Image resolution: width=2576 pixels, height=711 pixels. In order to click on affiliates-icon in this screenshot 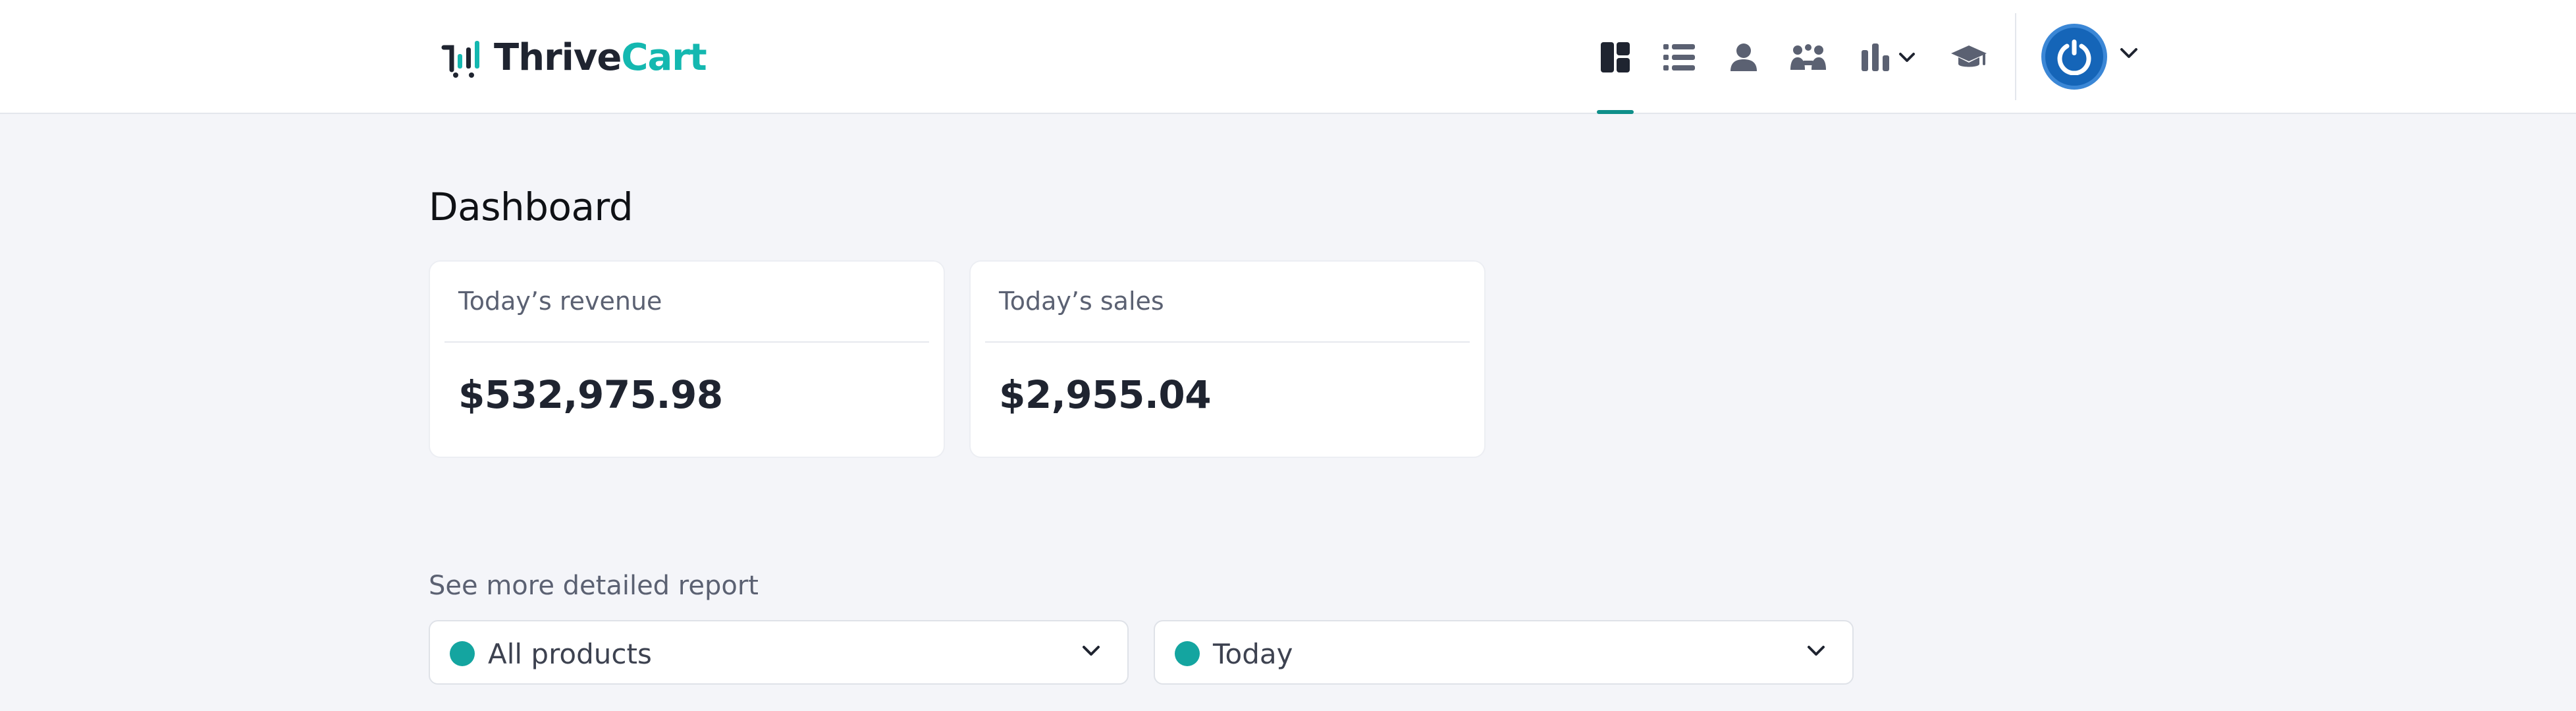, I will do `click(1808, 57)`.